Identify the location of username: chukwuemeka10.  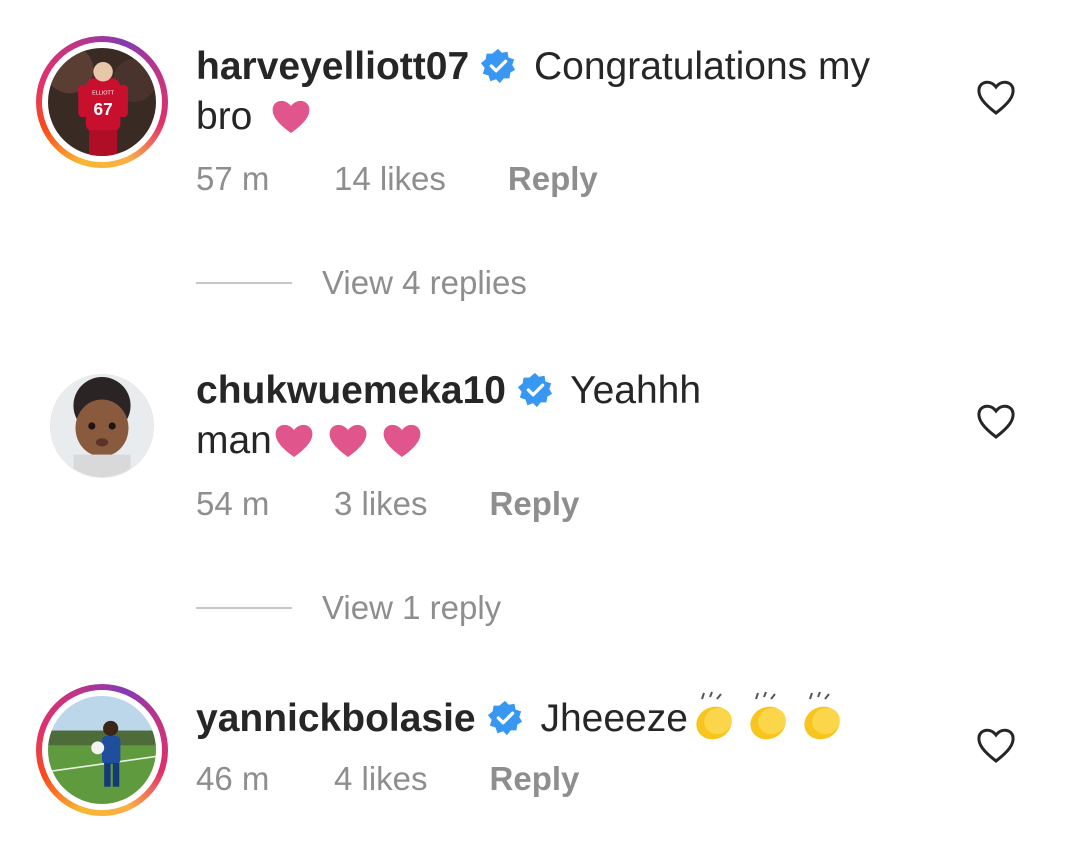
(351, 390).